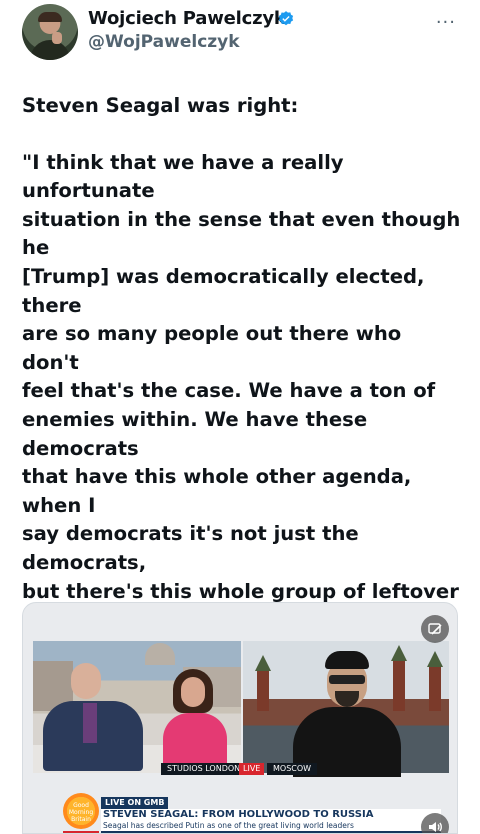 This screenshot has height=834, width=480. What do you see at coordinates (286, 18) in the screenshot?
I see `verified-badge-icon` at bounding box center [286, 18].